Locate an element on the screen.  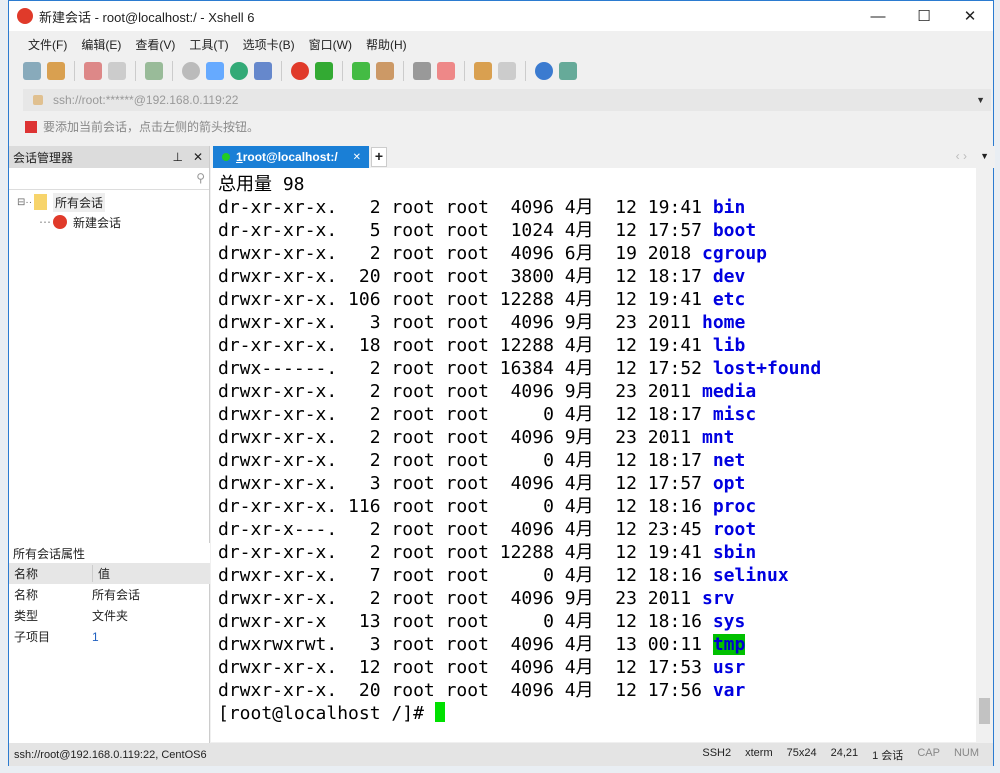
toolbar is located at coordinates (300, 71).